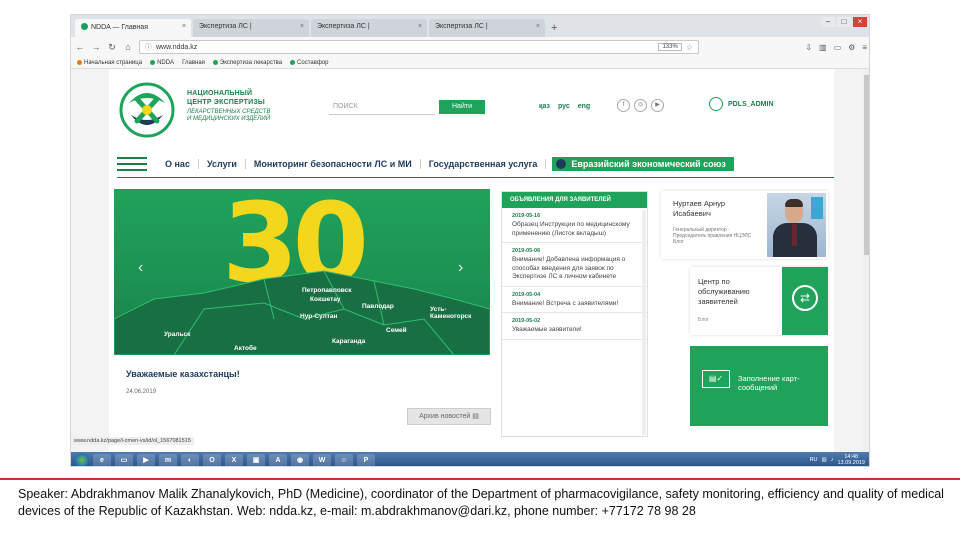  What do you see at coordinates (369, 28) in the screenshot?
I see `tab-expertise-2: Экспертиза ЛС | ×` at bounding box center [369, 28].